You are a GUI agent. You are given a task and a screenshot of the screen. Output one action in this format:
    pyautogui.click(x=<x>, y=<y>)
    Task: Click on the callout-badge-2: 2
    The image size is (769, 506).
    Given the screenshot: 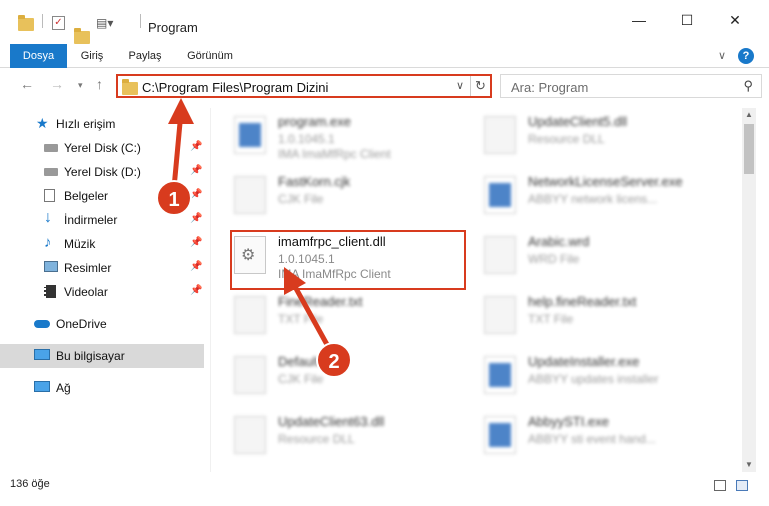 What is the action you would take?
    pyautogui.click(x=334, y=360)
    